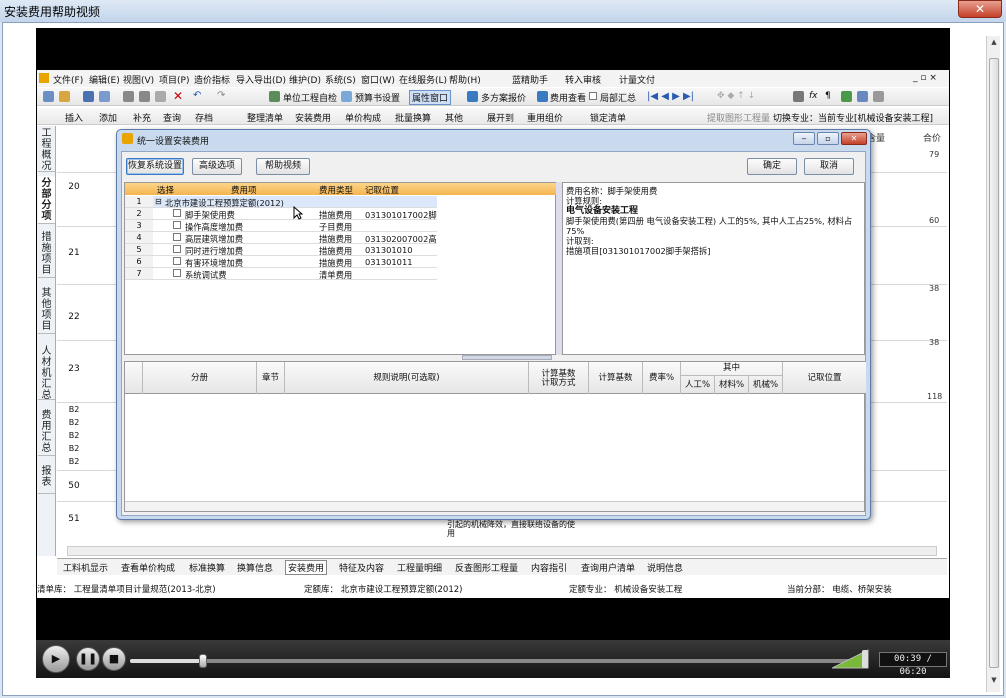  Describe the element at coordinates (377, 97) in the screenshot. I see `budget-settings-button: 预算书设置` at that location.